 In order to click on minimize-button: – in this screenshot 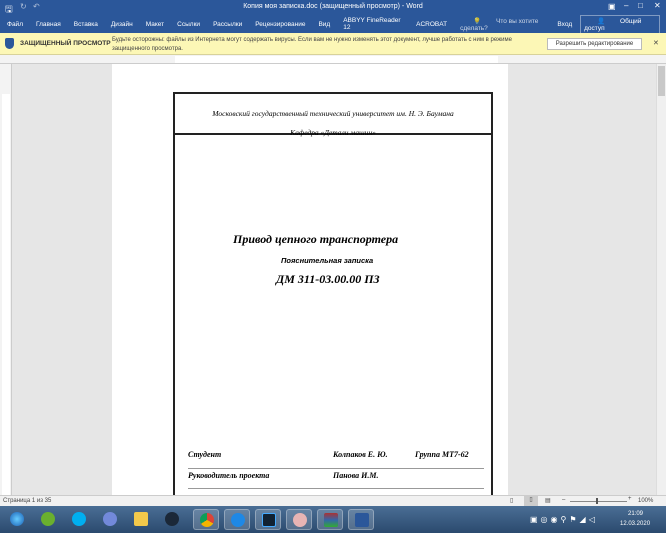, I will do `click(626, 5)`.